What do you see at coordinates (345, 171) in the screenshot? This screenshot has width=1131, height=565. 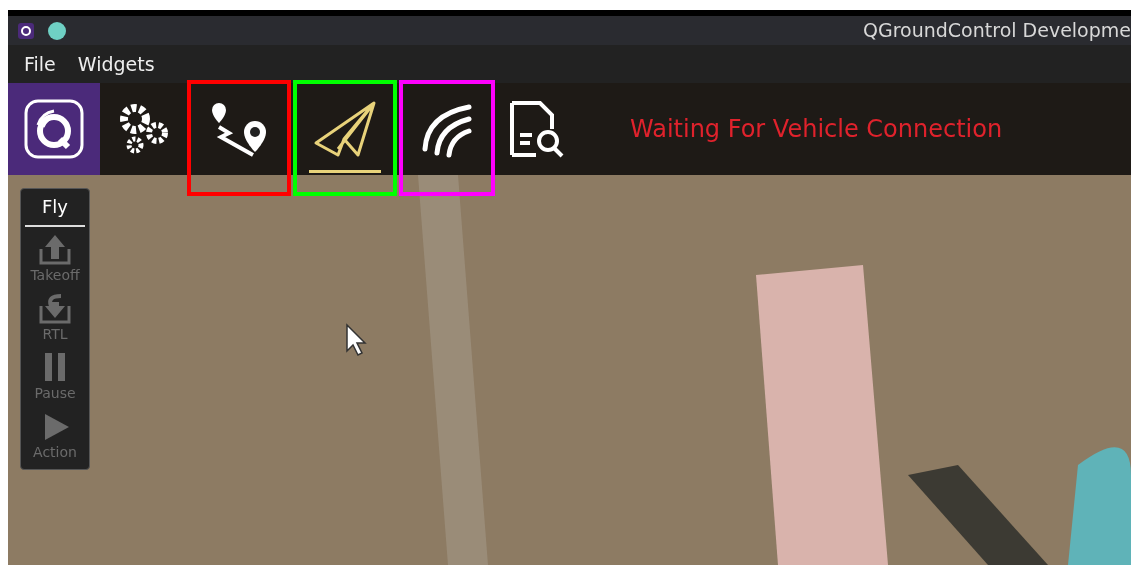 I see `selected-underline` at bounding box center [345, 171].